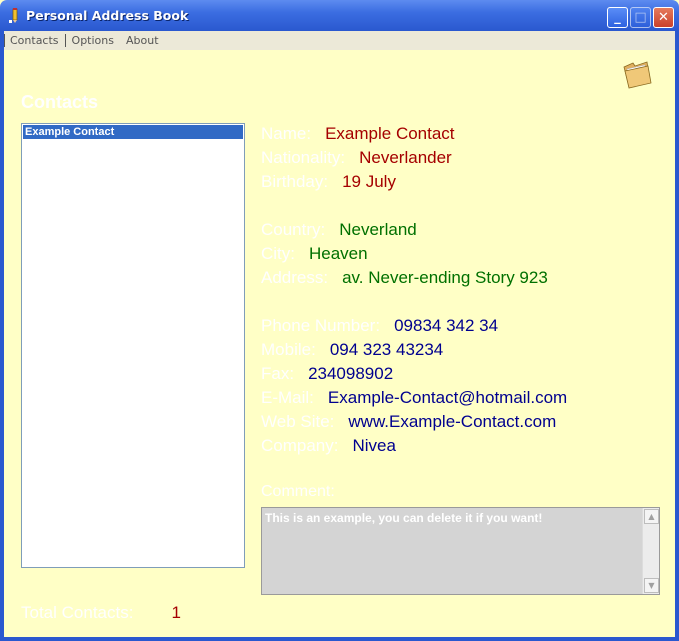 Image resolution: width=679 pixels, height=641 pixels. I want to click on address-label: Address:, so click(295, 277).